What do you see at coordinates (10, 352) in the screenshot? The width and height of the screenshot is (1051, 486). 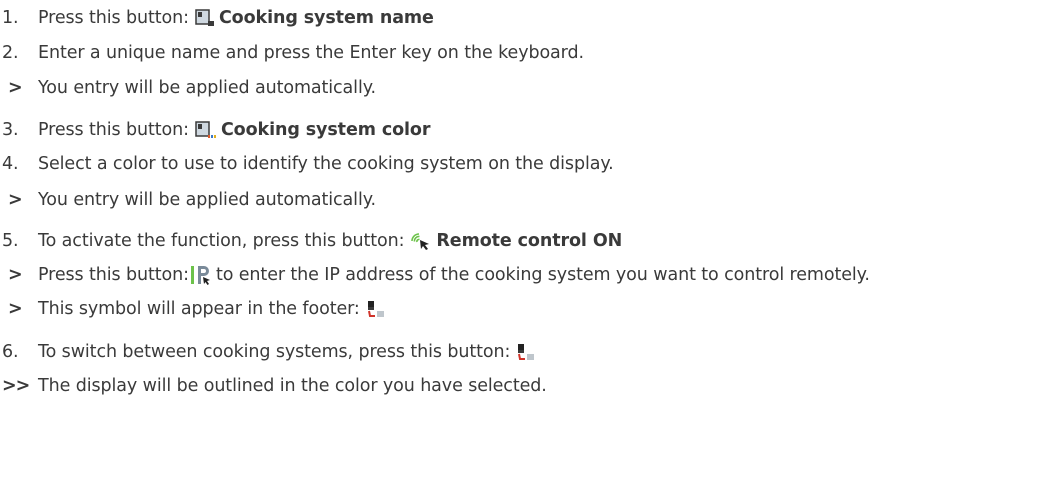 I see `step-number: 6.` at bounding box center [10, 352].